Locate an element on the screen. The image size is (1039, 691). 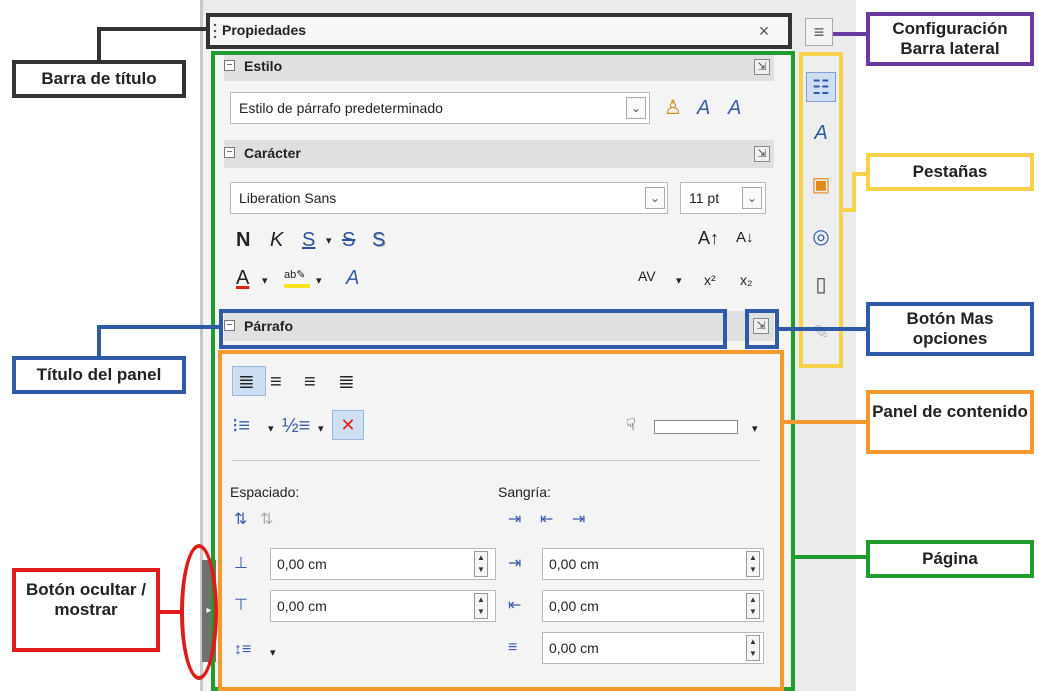
callout-config: Configuración Barra lateral is located at coordinates (950, 39).